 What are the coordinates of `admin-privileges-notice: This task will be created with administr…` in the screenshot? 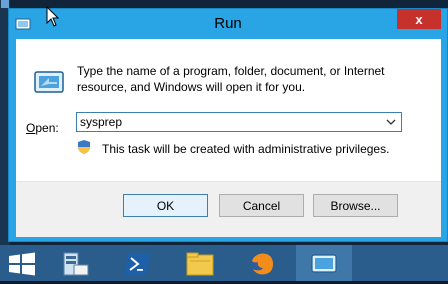 It's located at (246, 149).